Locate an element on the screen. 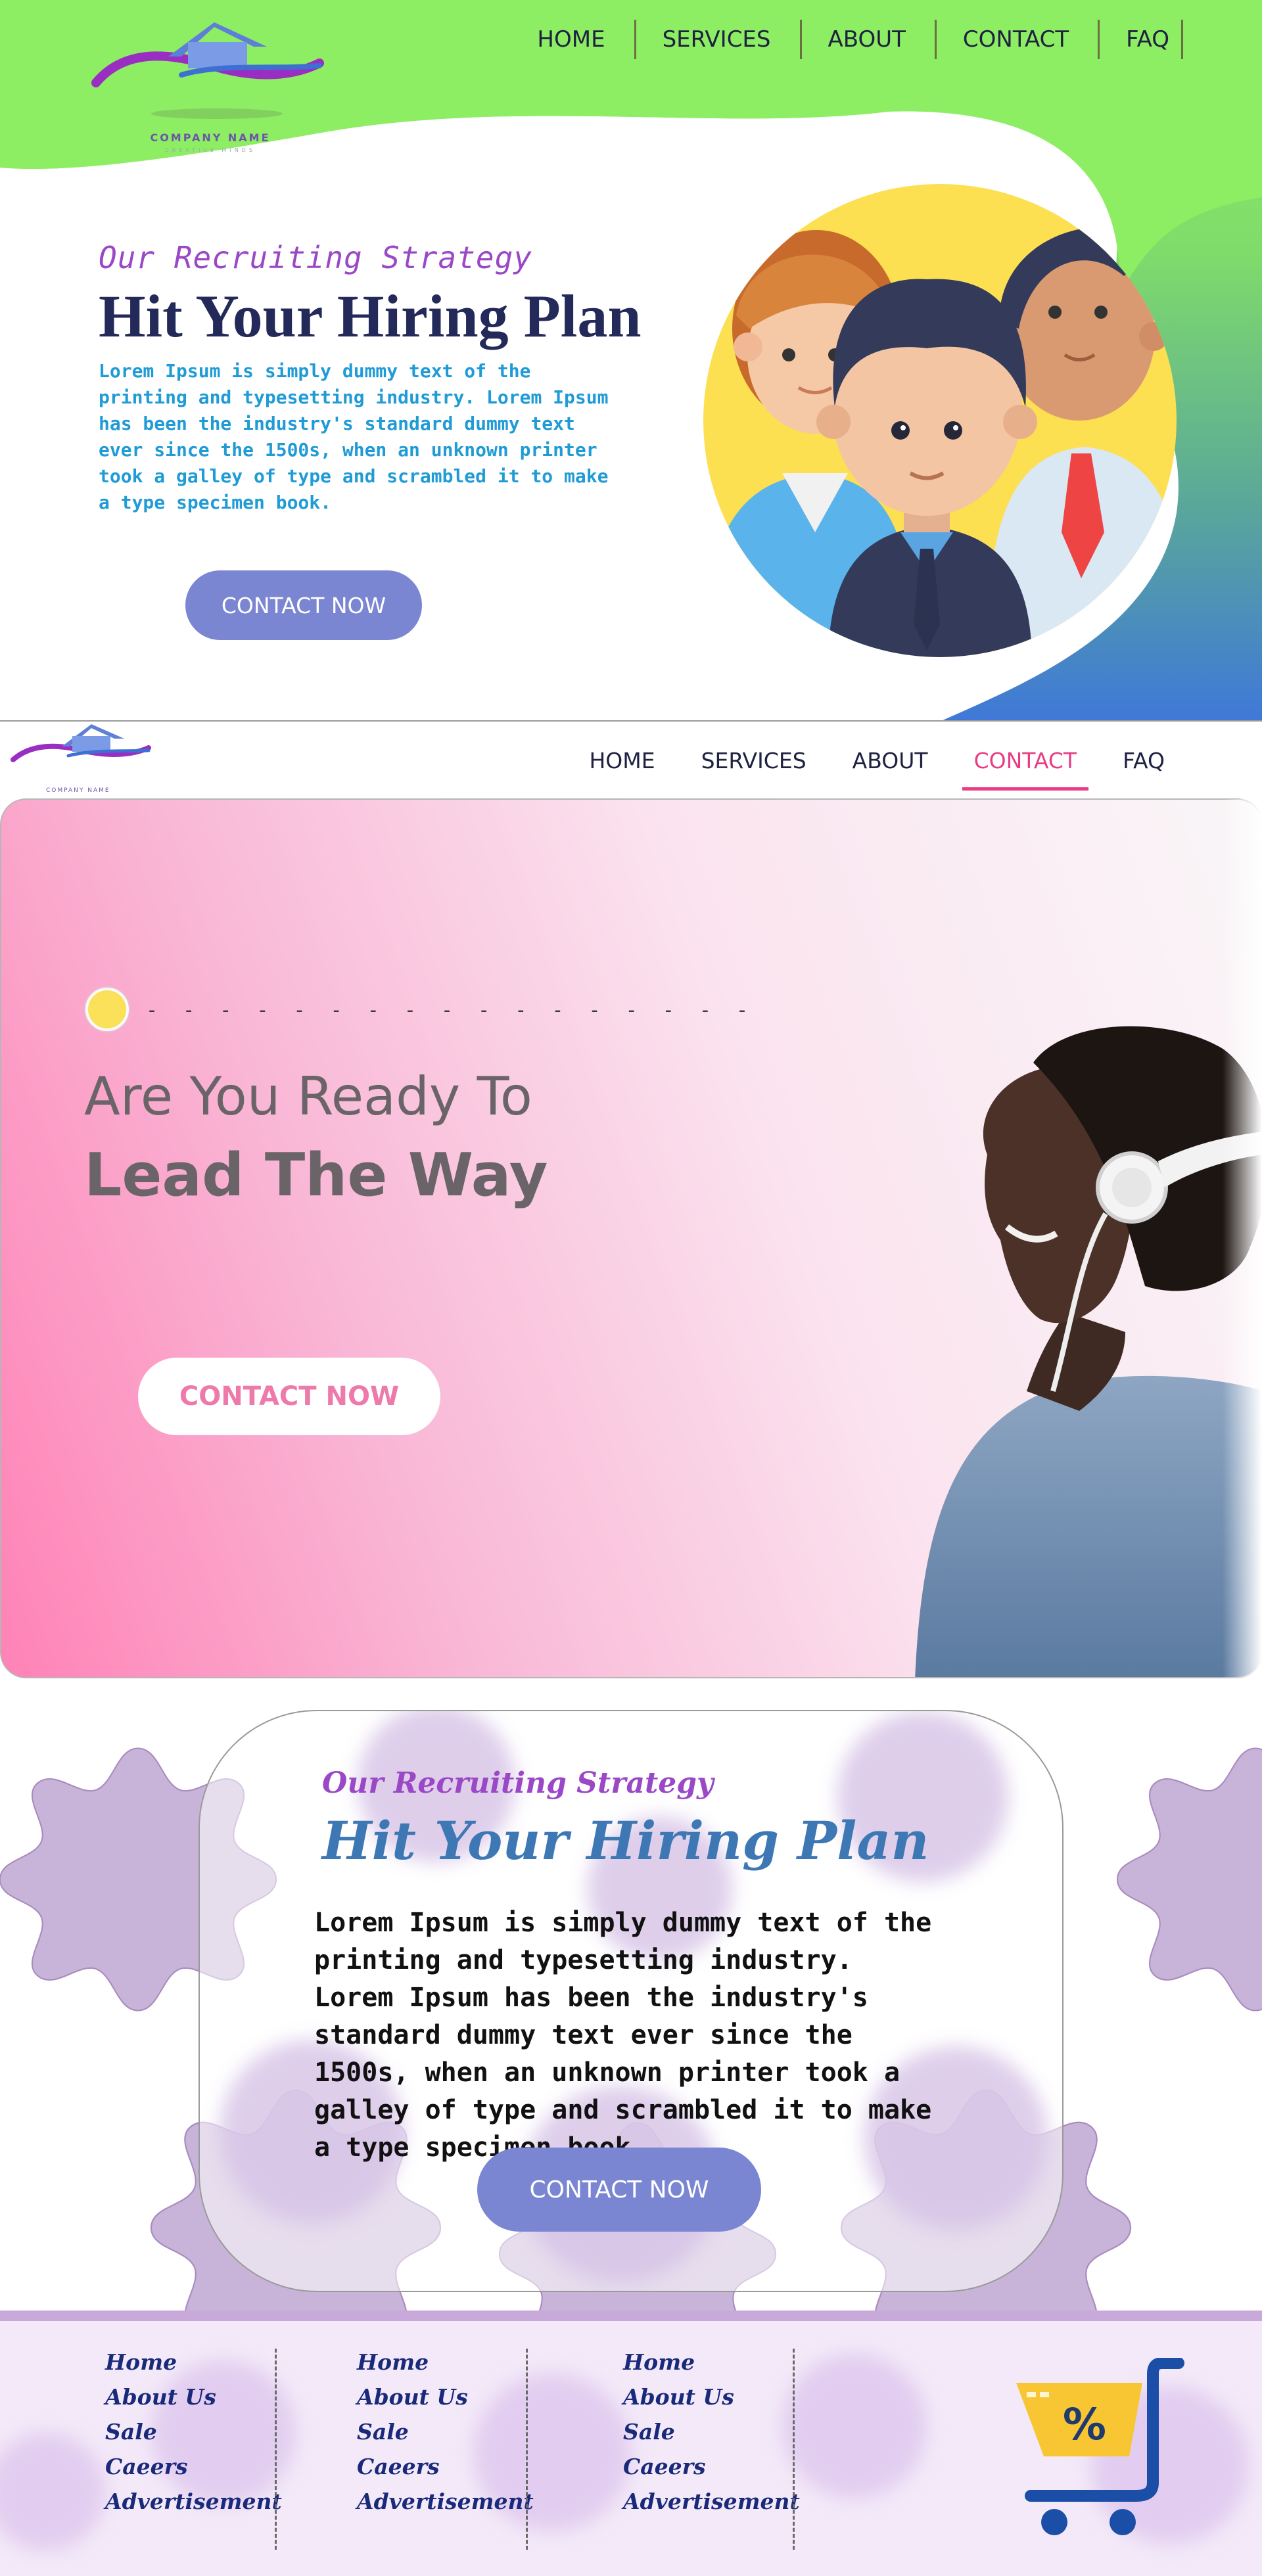 Image resolution: width=1262 pixels, height=2576 pixels. timeline-dot is located at coordinates (107, 1010).